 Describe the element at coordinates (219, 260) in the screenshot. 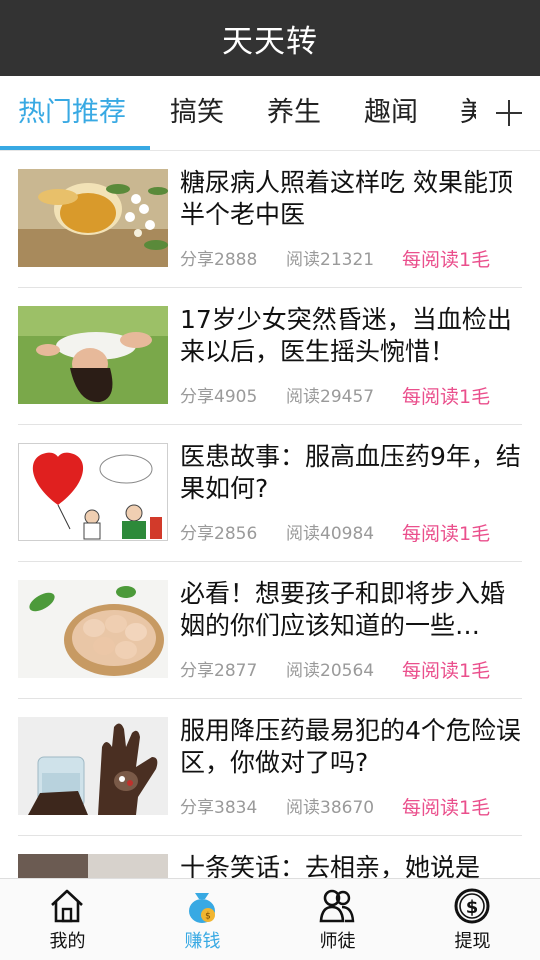

I see `share-count: 分享2888` at that location.